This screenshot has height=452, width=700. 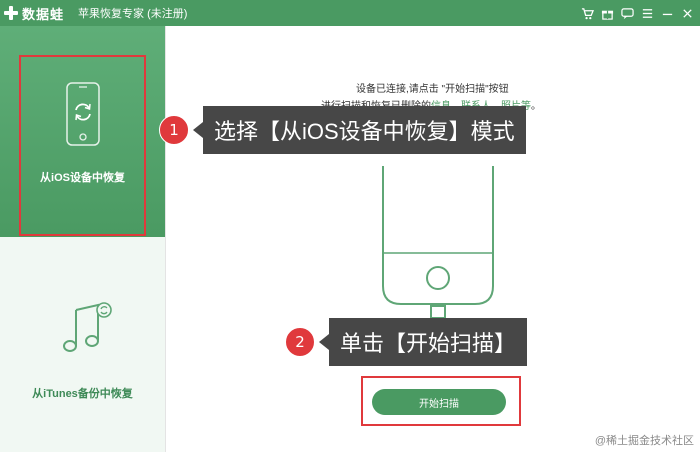 What do you see at coordinates (587, 13) in the screenshot?
I see `cart-icon` at bounding box center [587, 13].